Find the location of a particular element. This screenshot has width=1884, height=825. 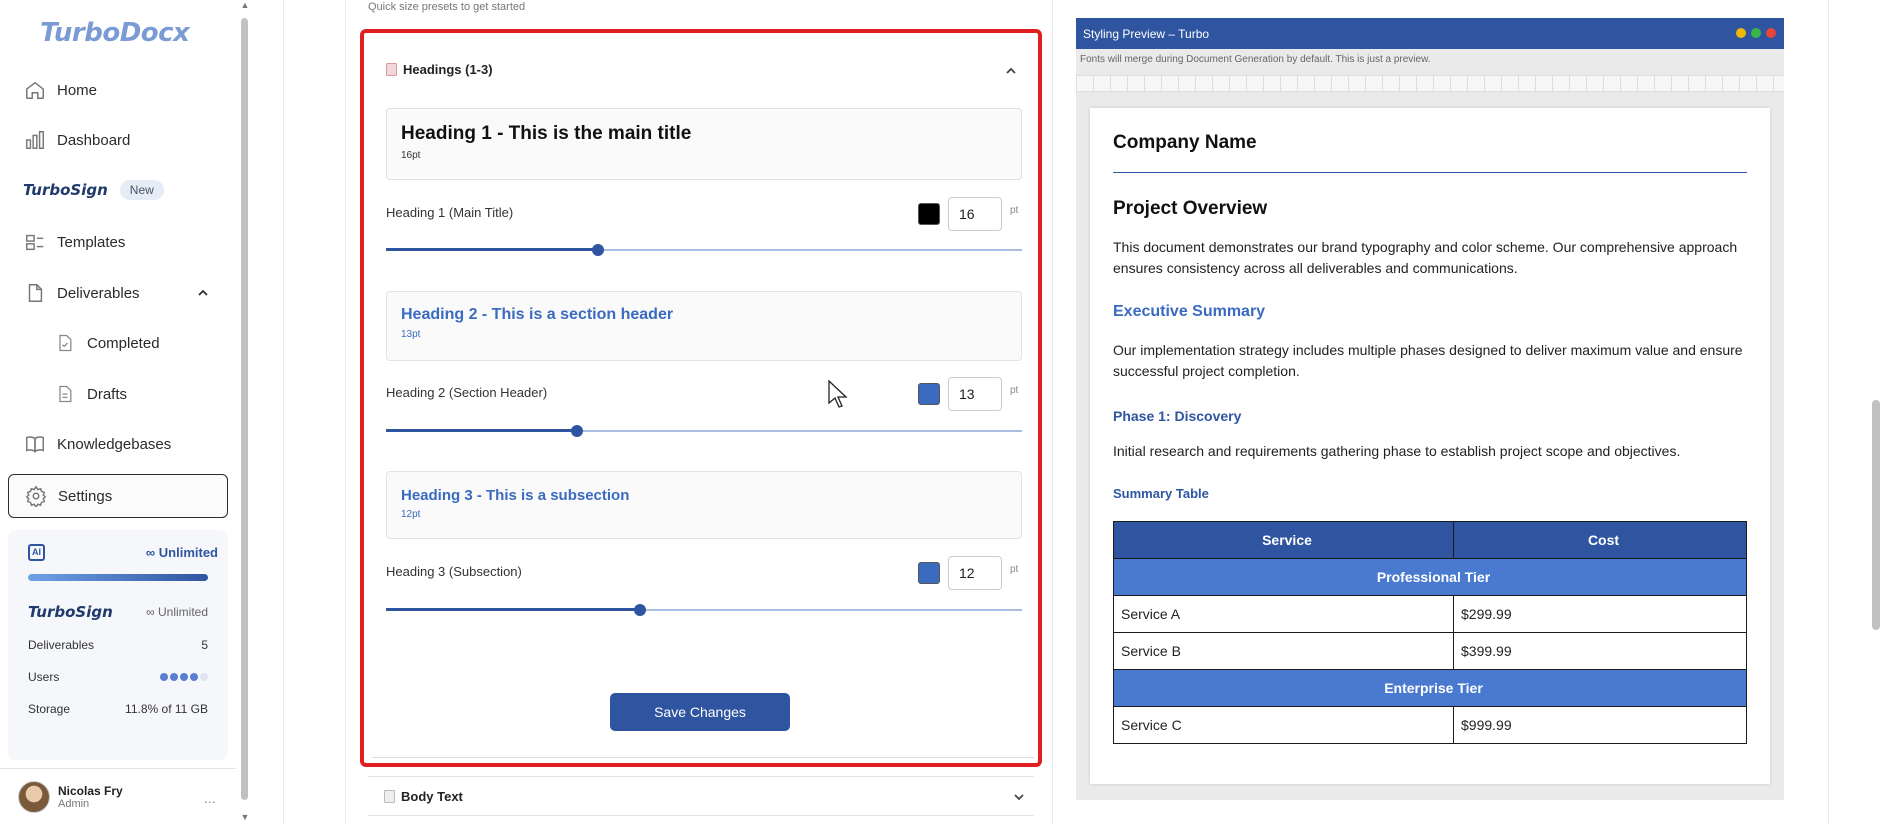

heading1-size-input: 16 is located at coordinates (975, 214).